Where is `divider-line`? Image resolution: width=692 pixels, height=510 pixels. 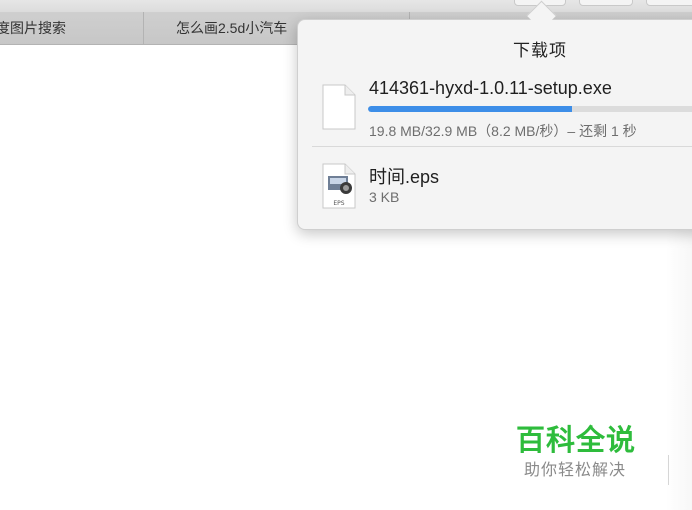 divider-line is located at coordinates (668, 470).